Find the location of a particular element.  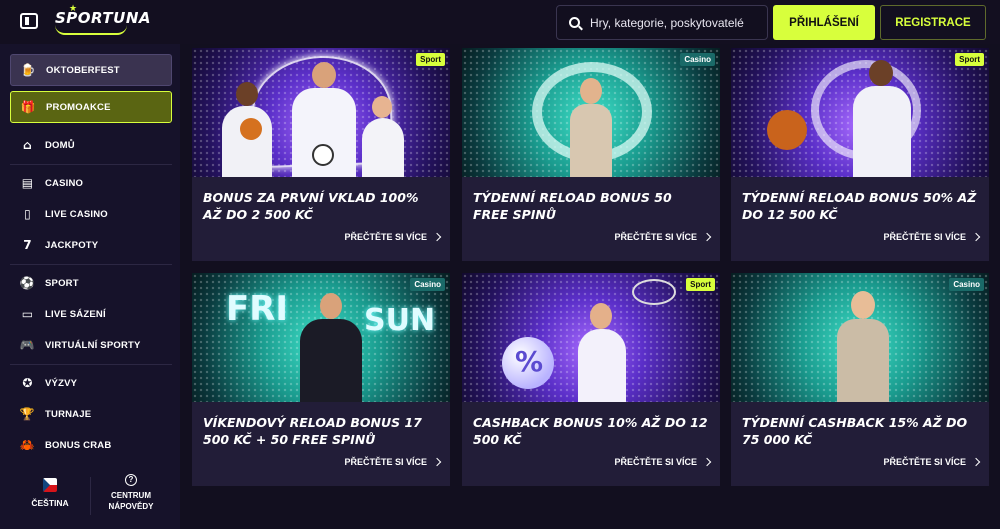

gamepad-icon: 🎮 is located at coordinates (27, 345).